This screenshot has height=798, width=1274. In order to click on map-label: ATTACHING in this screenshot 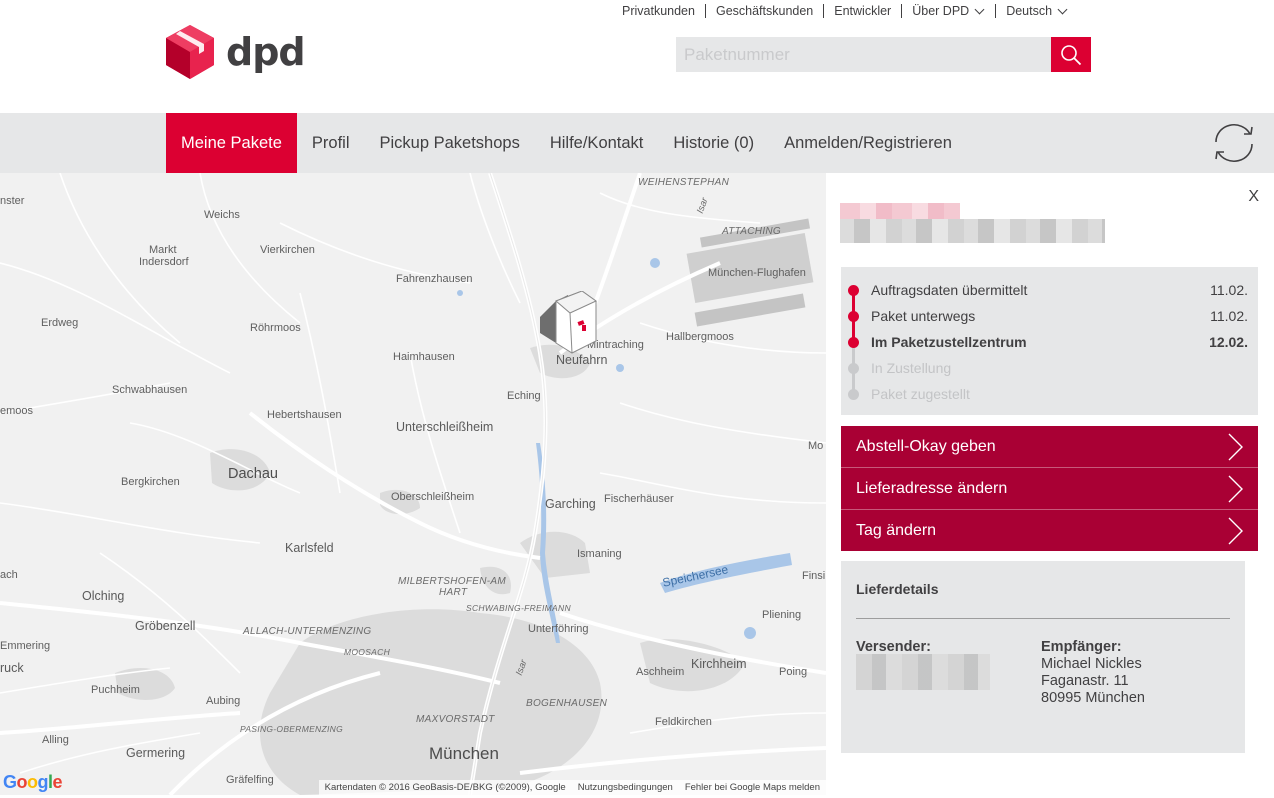, I will do `click(751, 231)`.